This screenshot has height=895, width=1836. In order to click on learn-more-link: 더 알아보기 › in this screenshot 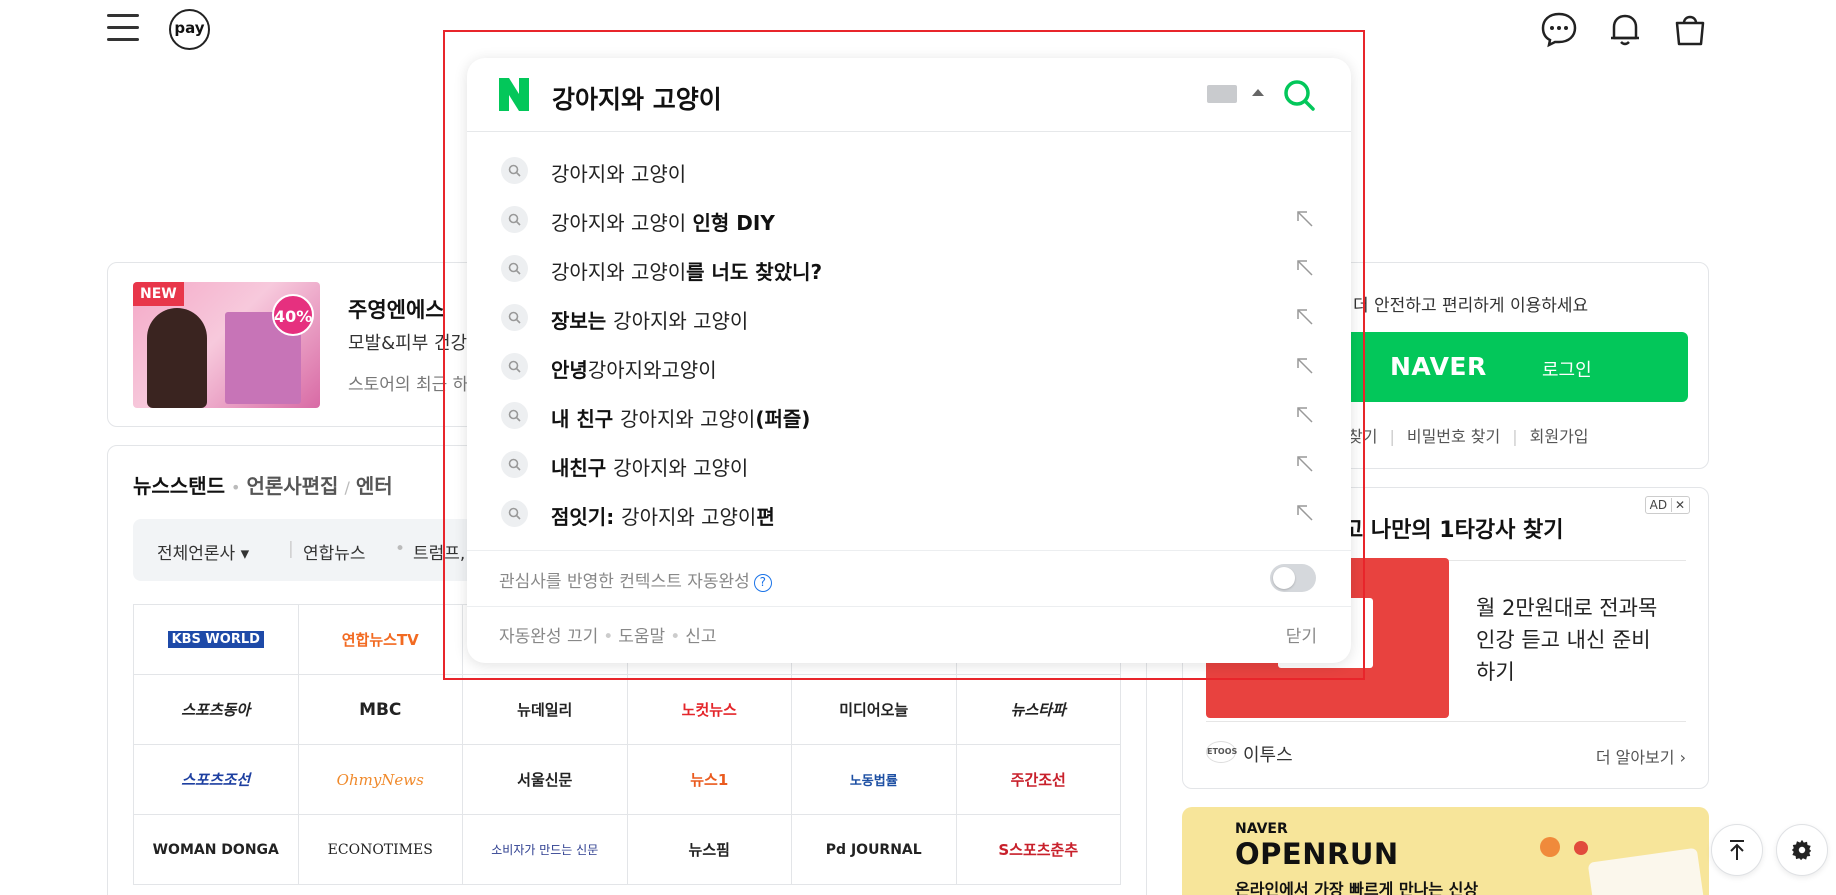, I will do `click(1641, 756)`.